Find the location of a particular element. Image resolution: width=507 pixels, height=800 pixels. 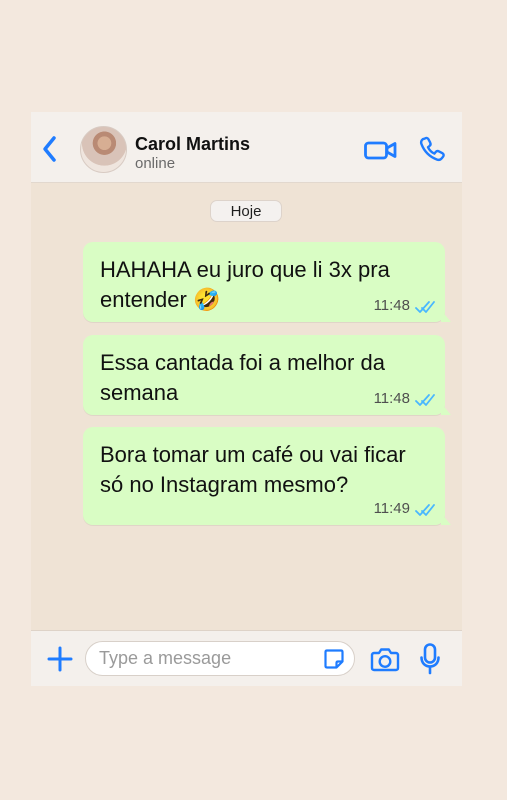

message-composer is located at coordinates (246, 658).